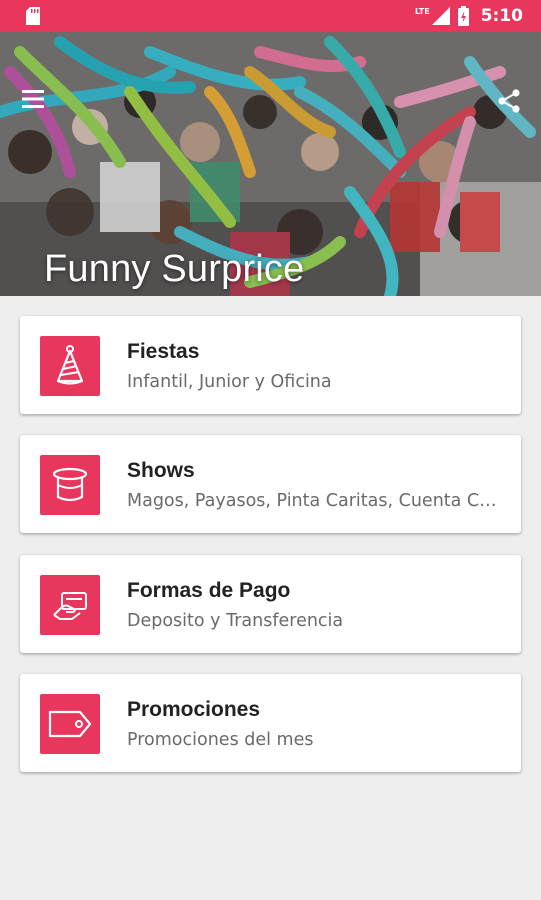  I want to click on magic-hat-icon, so click(70, 485).